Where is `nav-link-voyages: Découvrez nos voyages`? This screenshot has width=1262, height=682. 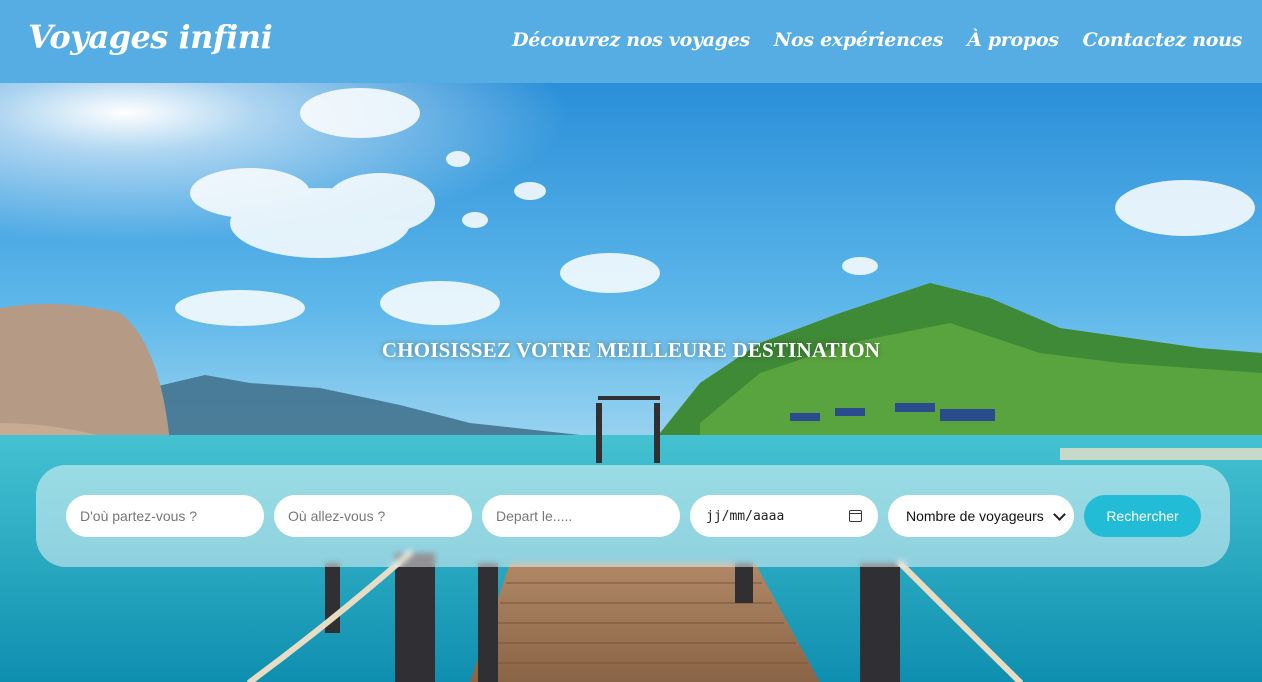 nav-link-voyages: Découvrez nos voyages is located at coordinates (631, 40).